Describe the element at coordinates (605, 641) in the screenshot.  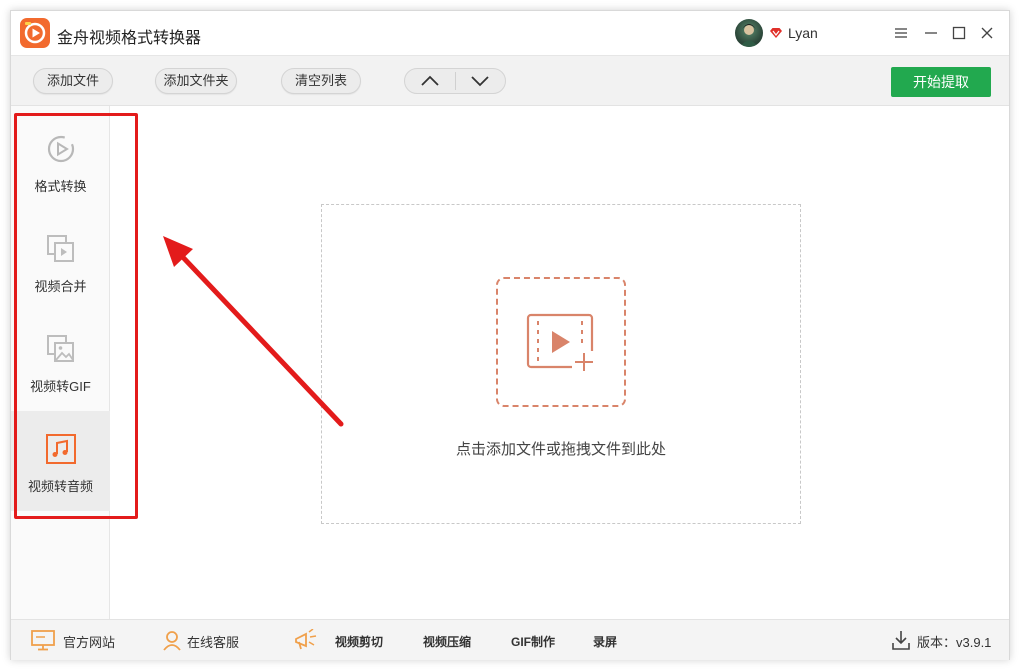
I see `screen-record-link: 录屏` at that location.